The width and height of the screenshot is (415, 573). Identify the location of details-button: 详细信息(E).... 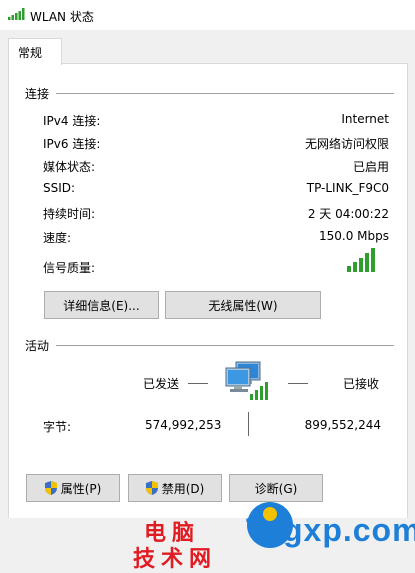
(101, 305).